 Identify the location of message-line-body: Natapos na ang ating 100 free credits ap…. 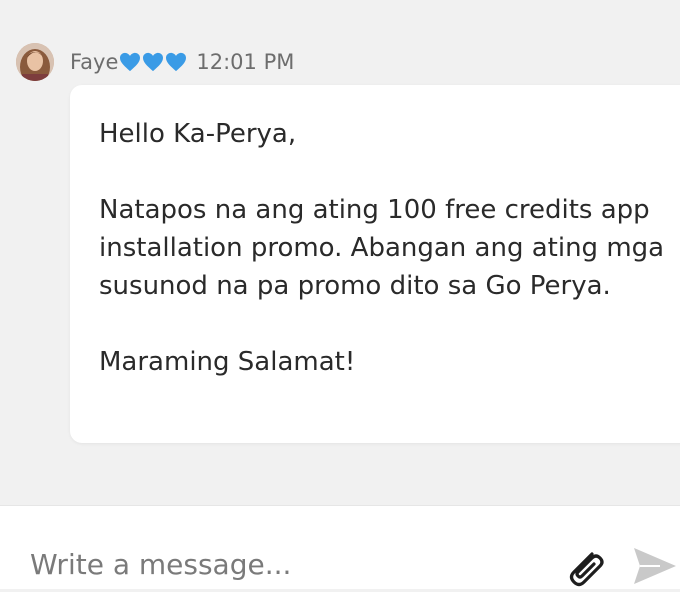
(382, 248).